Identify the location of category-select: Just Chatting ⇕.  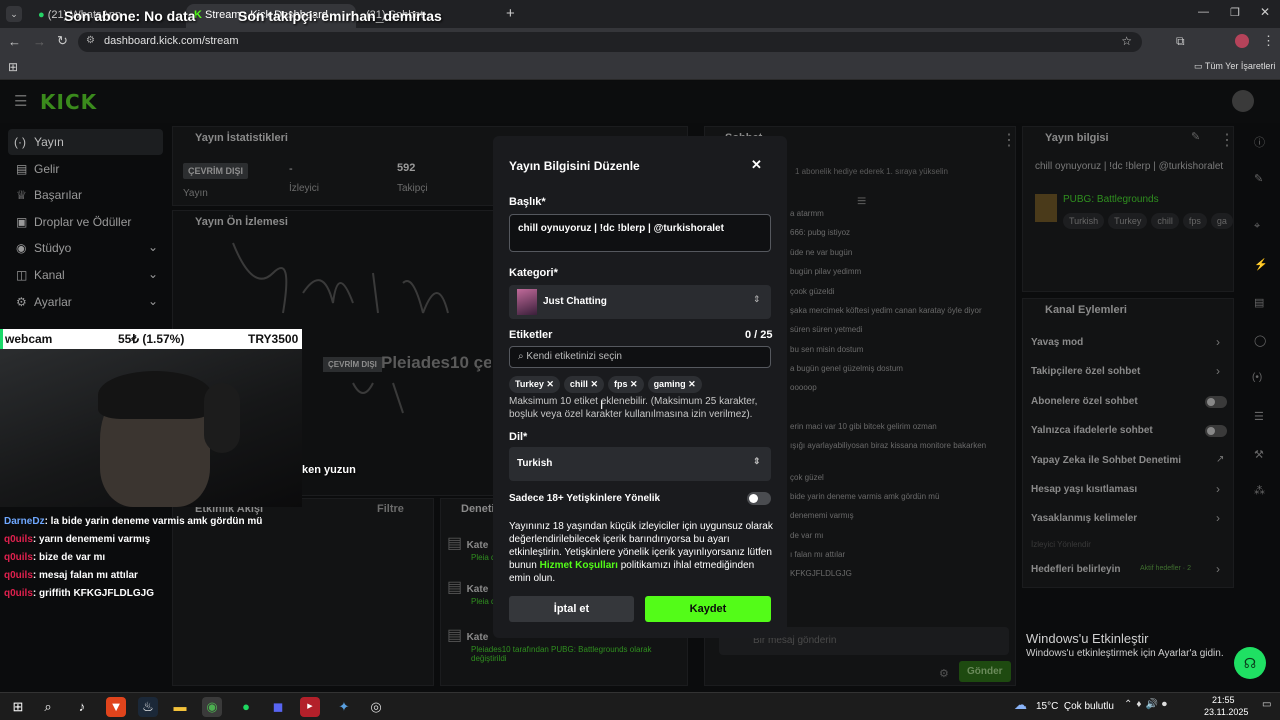
(640, 302).